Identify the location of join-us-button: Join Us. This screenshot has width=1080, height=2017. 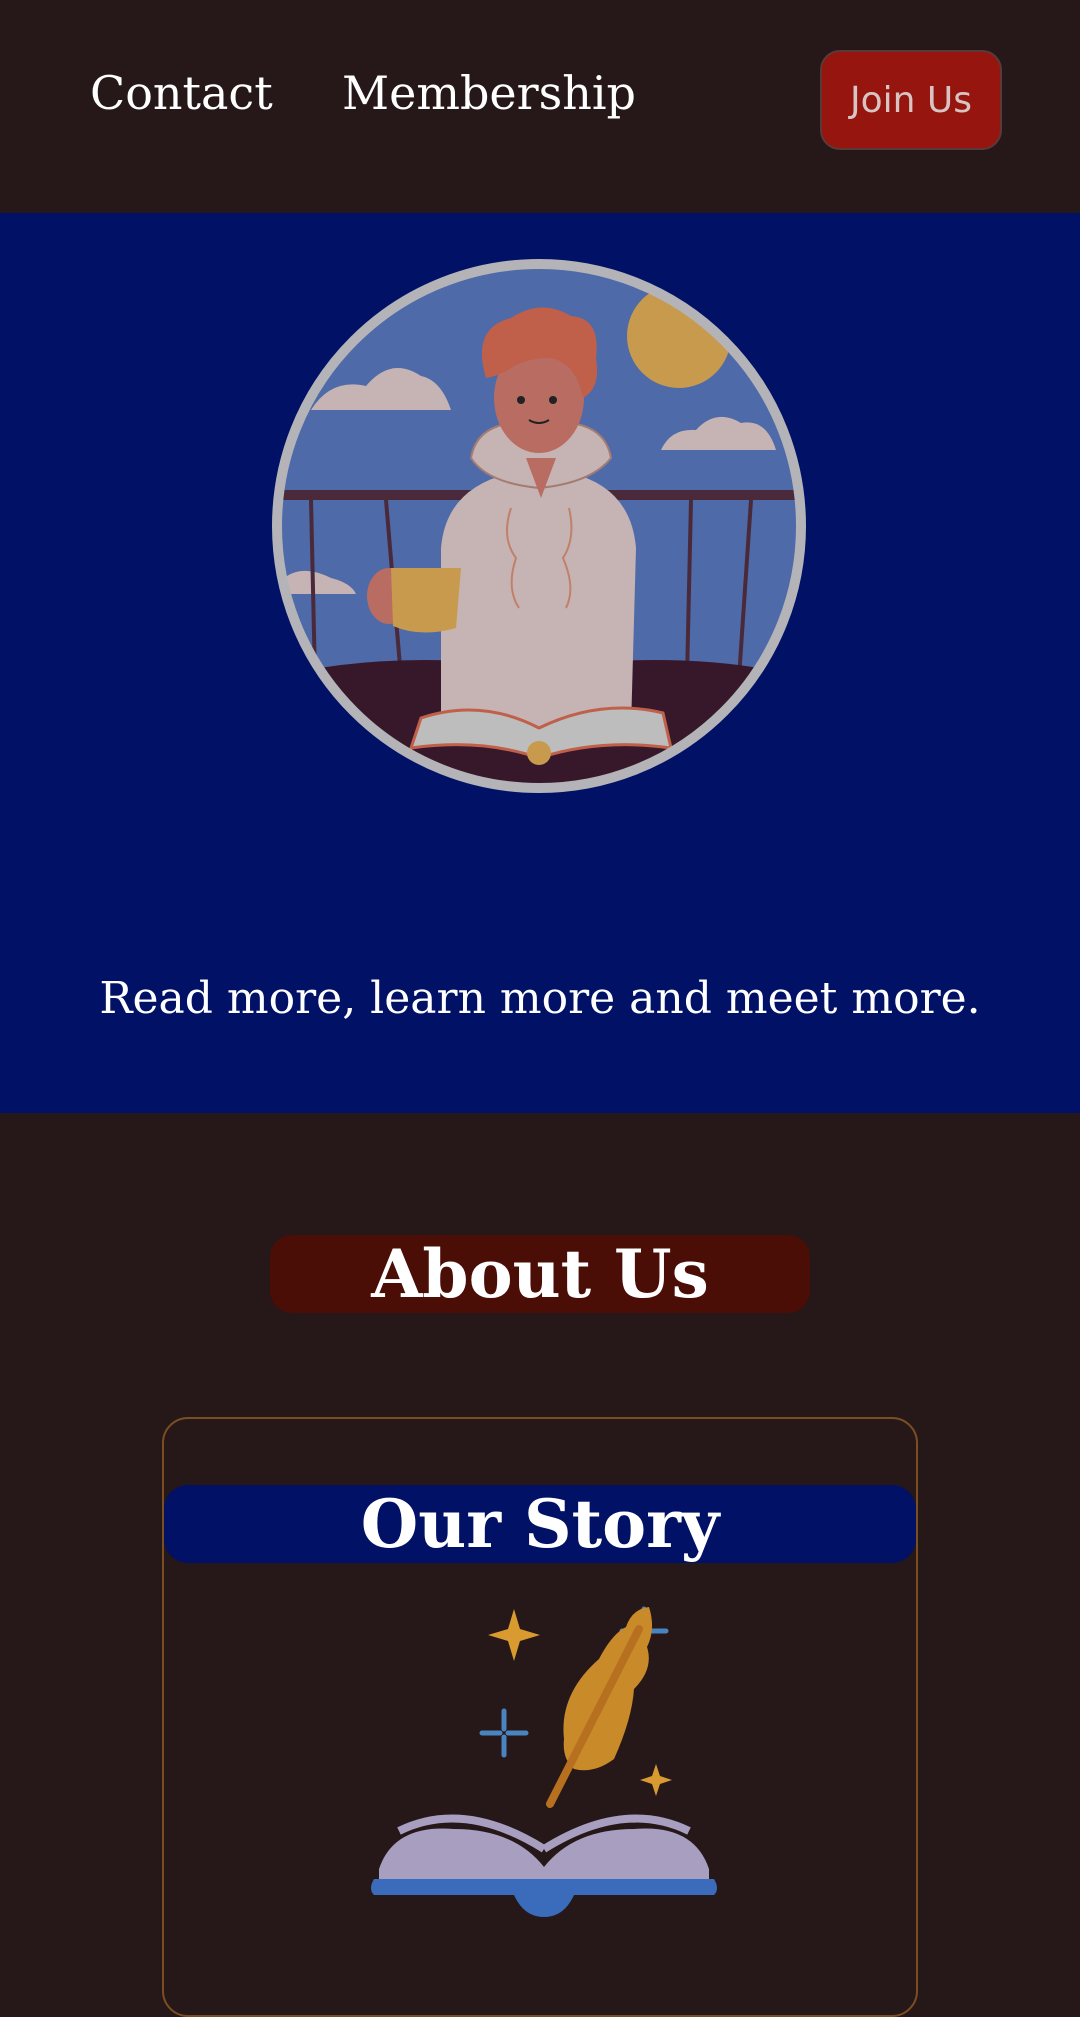
(911, 100).